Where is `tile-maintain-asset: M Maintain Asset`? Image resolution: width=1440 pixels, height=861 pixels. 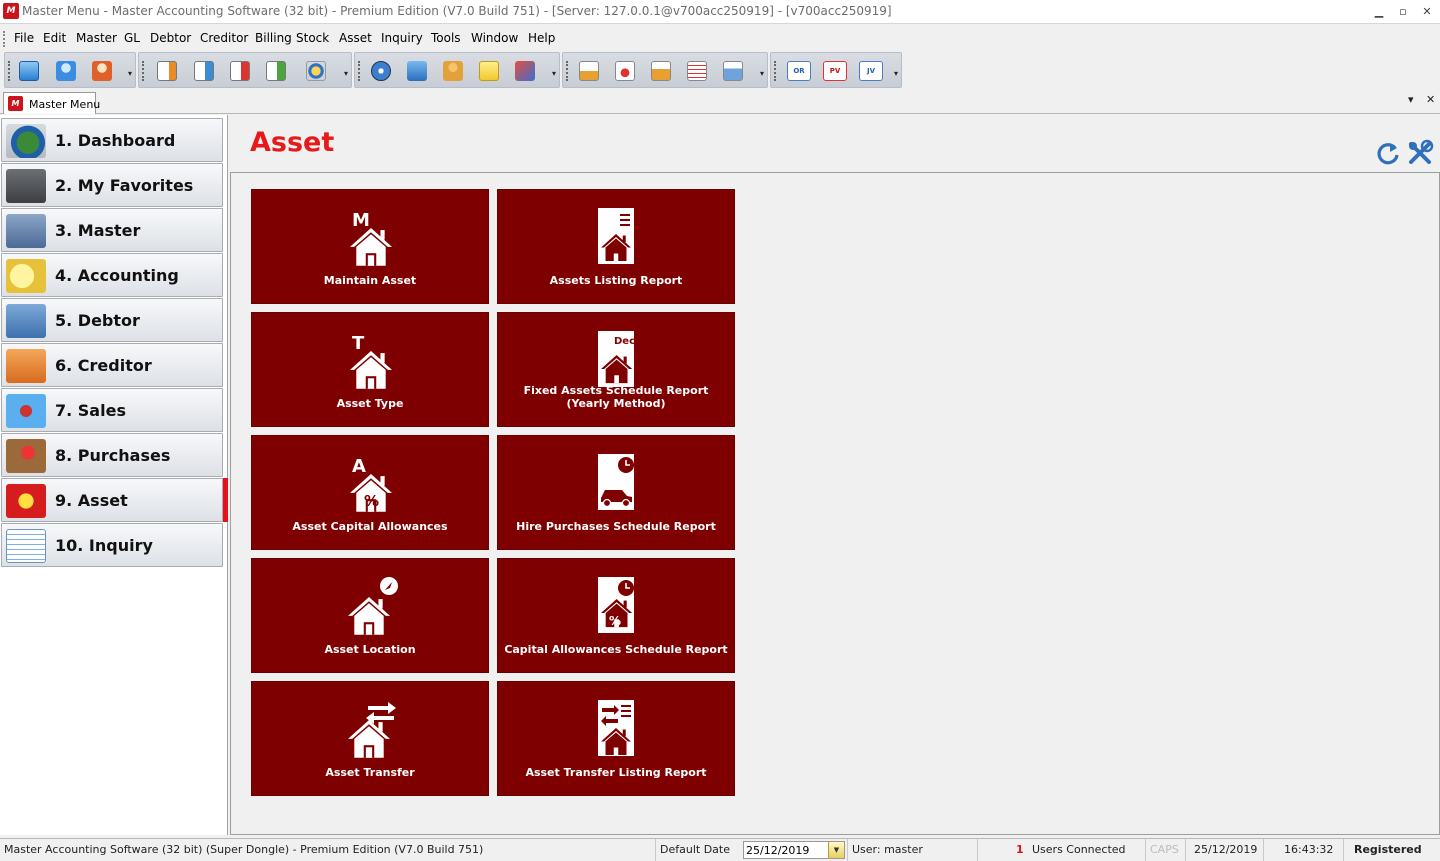
tile-maintain-asset: M Maintain Asset is located at coordinates (370, 246).